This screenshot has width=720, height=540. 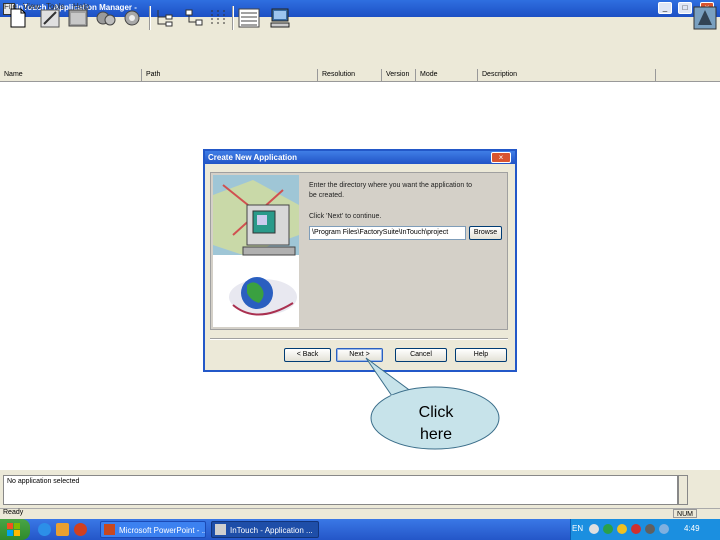 What do you see at coordinates (636, 529) in the screenshot?
I see `antivirus-tray-icon` at bounding box center [636, 529].